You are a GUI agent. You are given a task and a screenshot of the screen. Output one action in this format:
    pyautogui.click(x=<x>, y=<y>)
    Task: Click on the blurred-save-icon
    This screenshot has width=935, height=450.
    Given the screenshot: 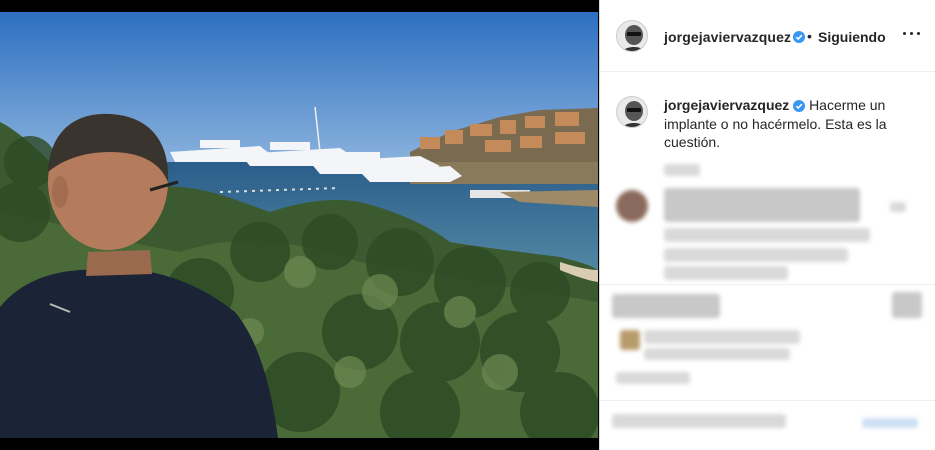 What is the action you would take?
    pyautogui.click(x=907, y=305)
    